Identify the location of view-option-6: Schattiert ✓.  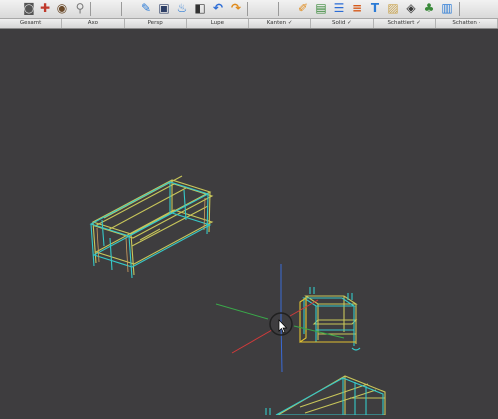
(405, 23).